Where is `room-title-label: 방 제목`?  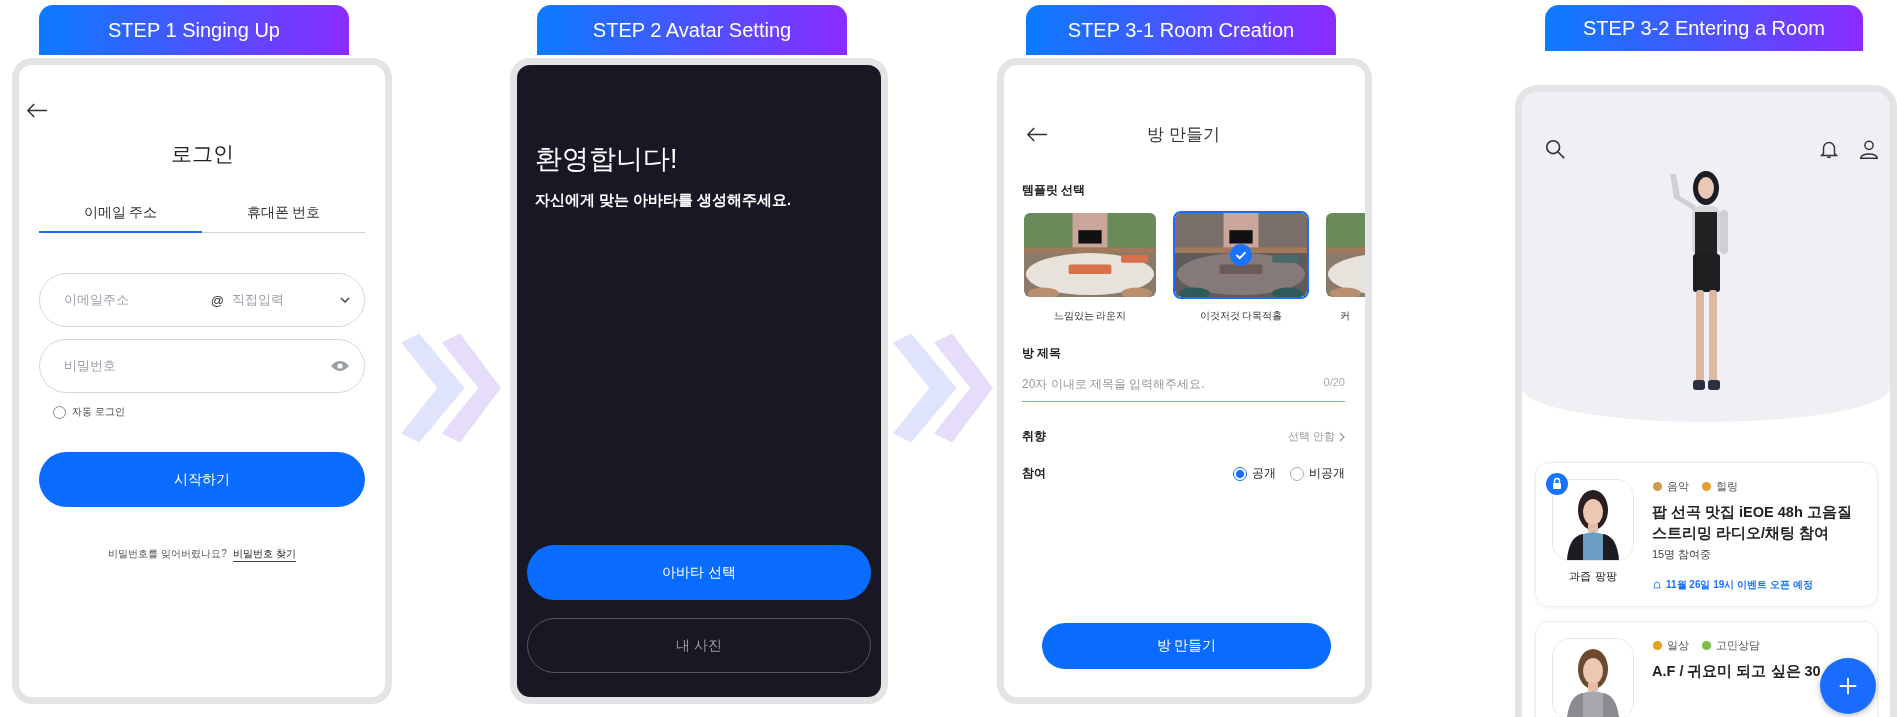 room-title-label: 방 제목 is located at coordinates (1042, 353).